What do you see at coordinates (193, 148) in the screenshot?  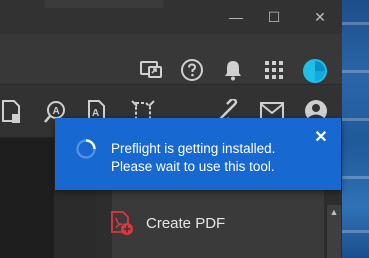 I see `toast-message-line1: Preflight is getting installed.` at bounding box center [193, 148].